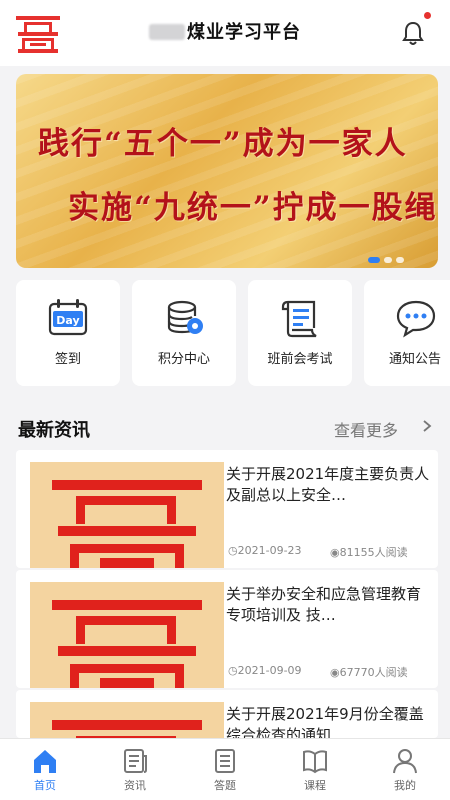 Image resolution: width=450 pixels, height=800 pixels. I want to click on tab-label: 答题, so click(225, 785).